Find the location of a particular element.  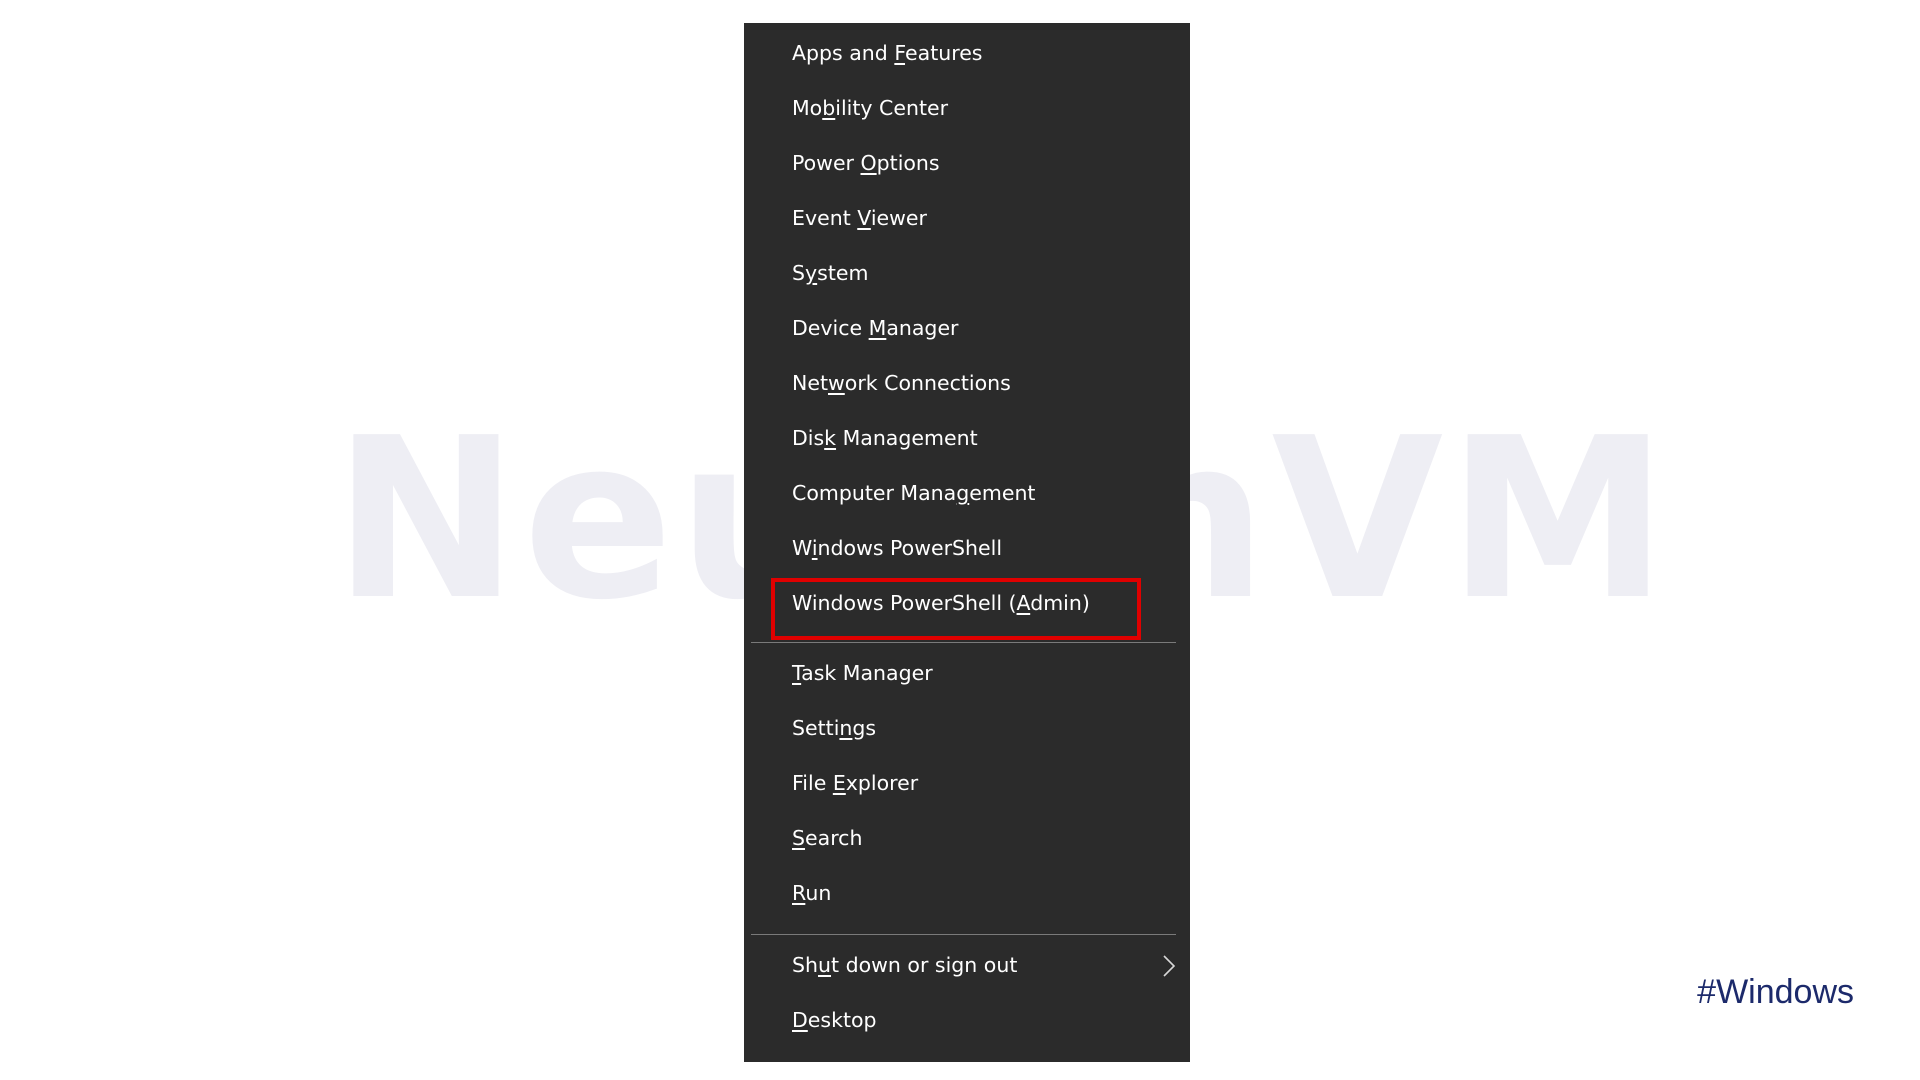

menu-item-search: Search is located at coordinates (967, 838).